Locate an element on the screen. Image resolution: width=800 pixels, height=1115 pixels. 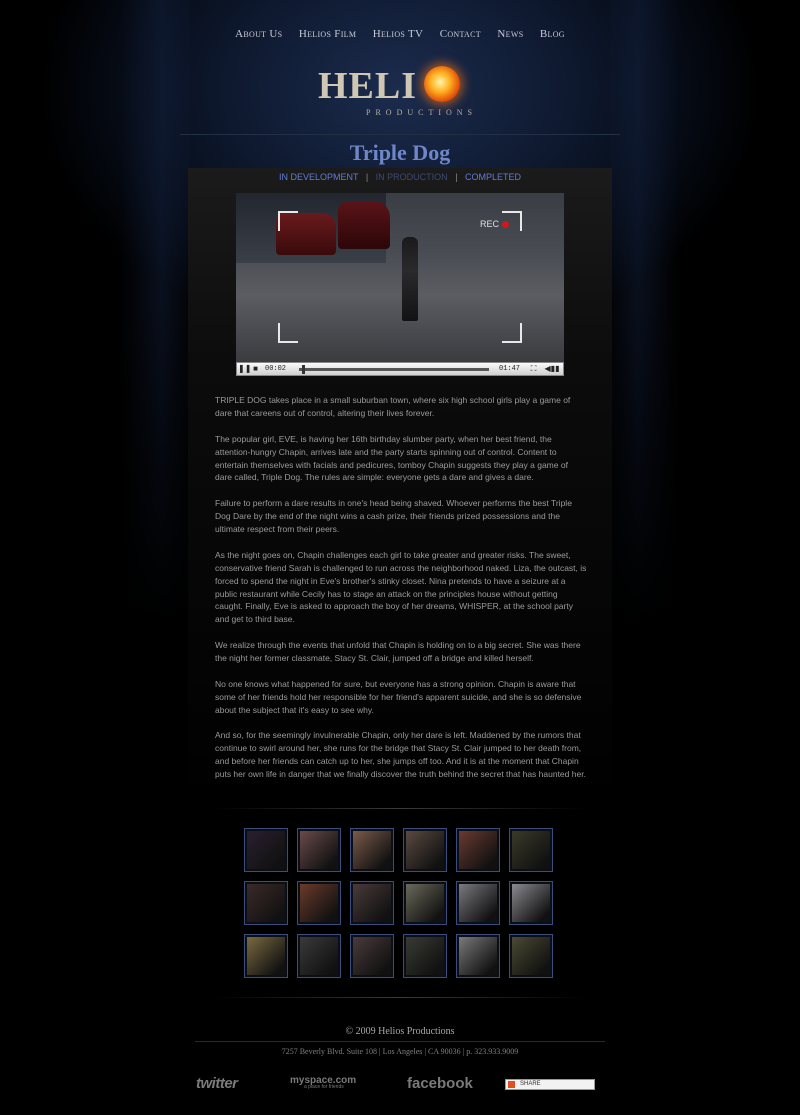
volume-icon: ◀▮▮ is located at coordinates (552, 369).